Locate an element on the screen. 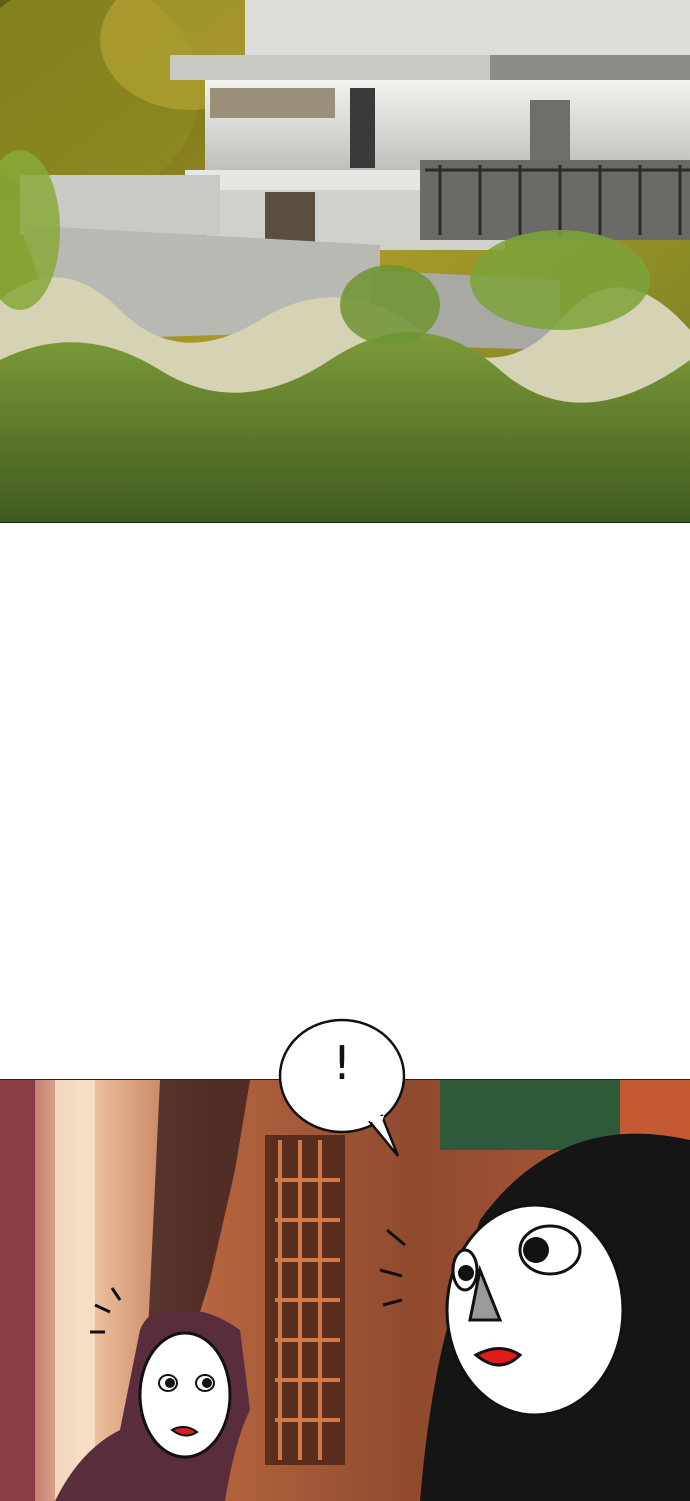 This screenshot has height=1501, width=690. exclamation-icon: ! is located at coordinates (342, 1063).